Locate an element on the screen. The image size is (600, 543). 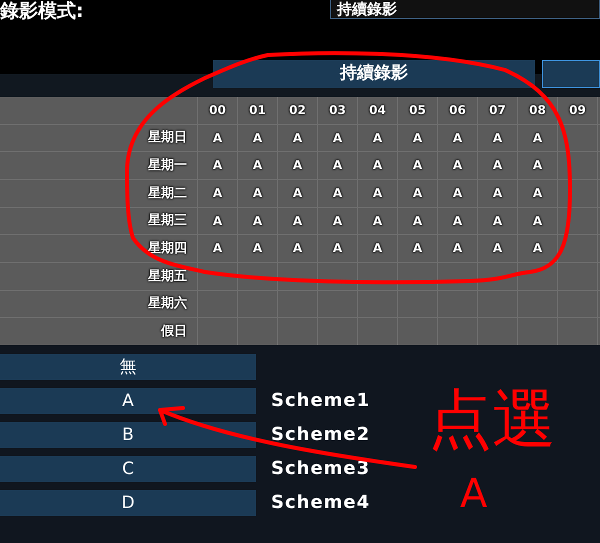
hour-header: 04 is located at coordinates (377, 110).